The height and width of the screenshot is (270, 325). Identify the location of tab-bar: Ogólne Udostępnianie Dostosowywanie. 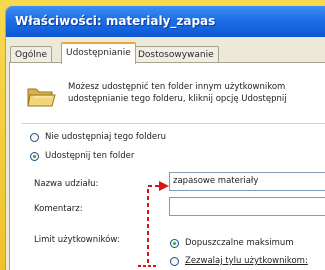
(165, 50).